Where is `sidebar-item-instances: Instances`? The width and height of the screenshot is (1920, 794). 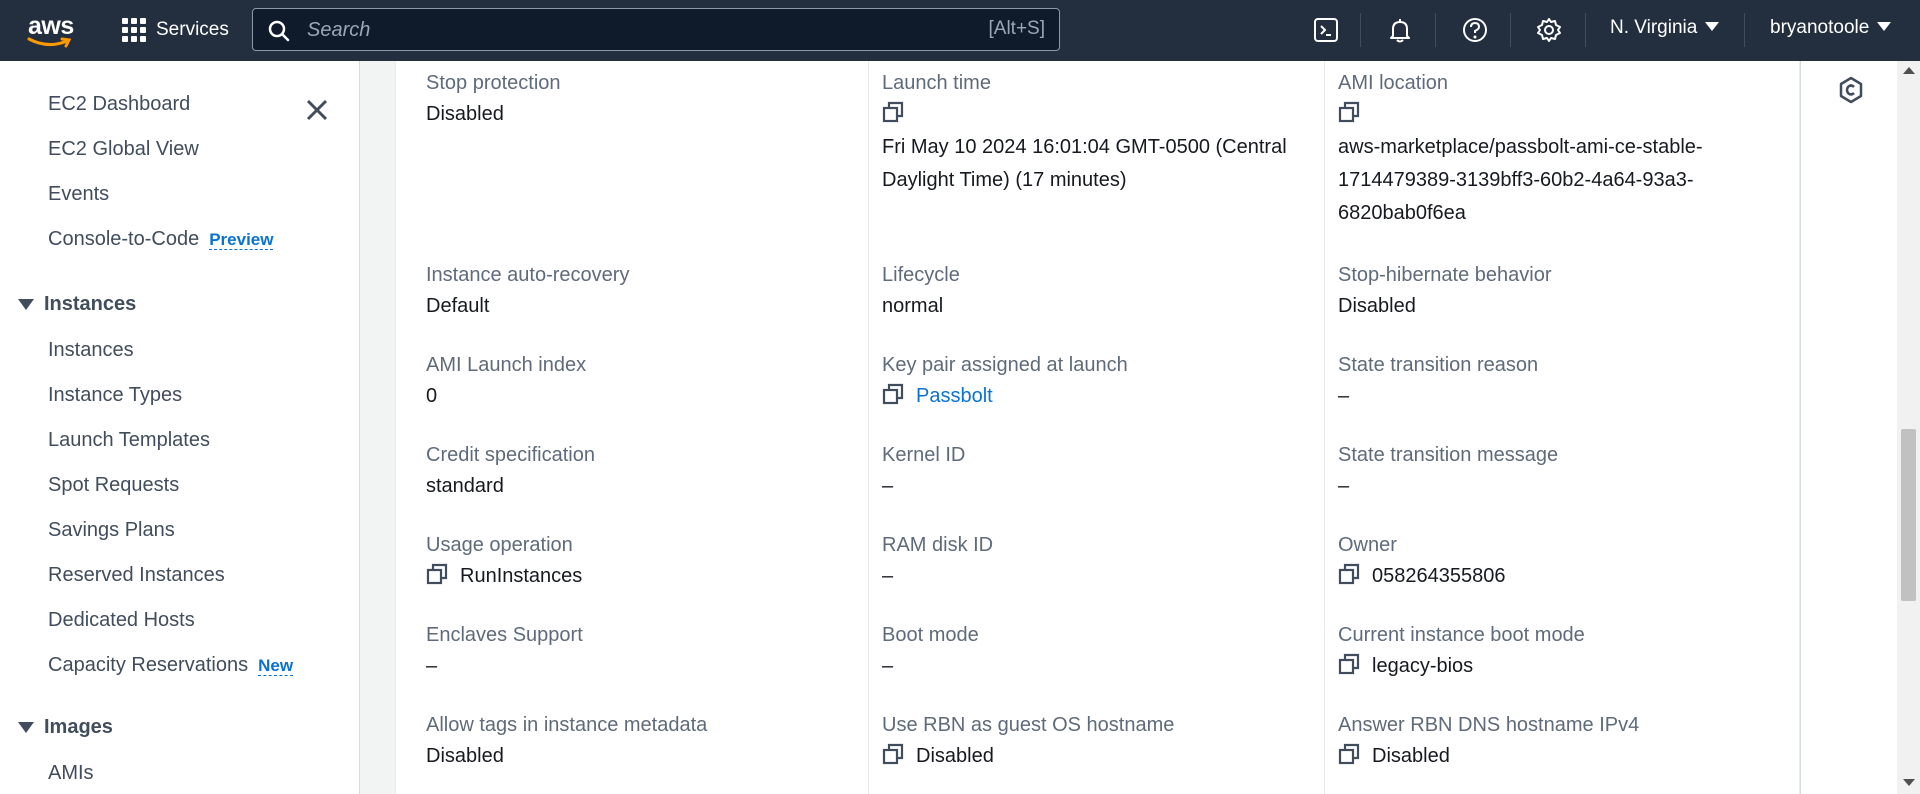 sidebar-item-instances: Instances is located at coordinates (91, 350).